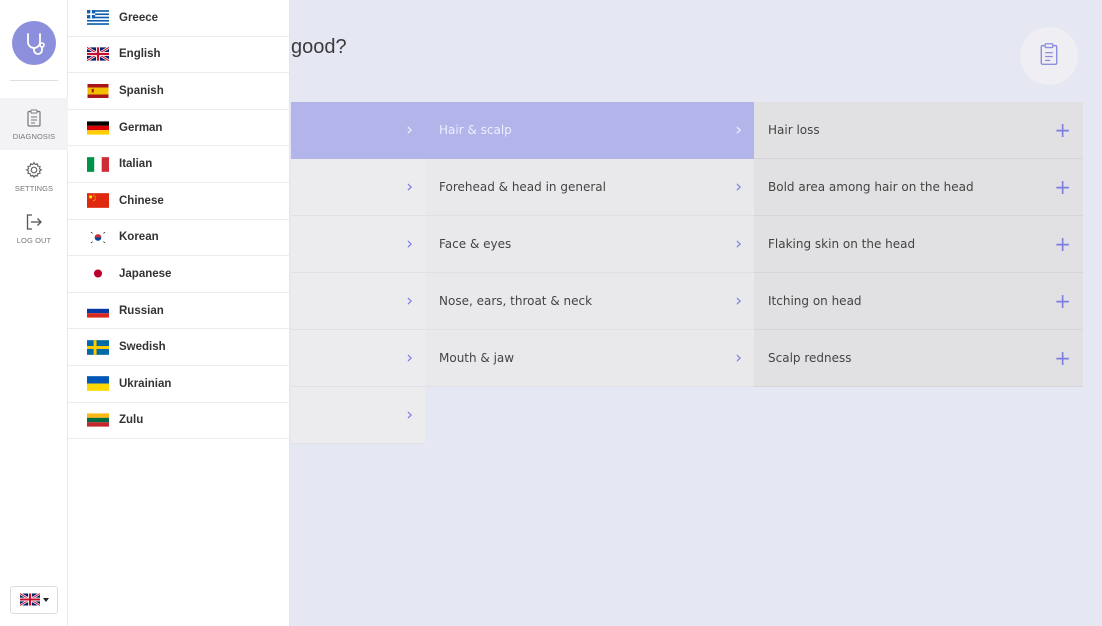 The height and width of the screenshot is (626, 1102). What do you see at coordinates (475, 244) in the screenshot?
I see `subarea-label: Face & eyes` at bounding box center [475, 244].